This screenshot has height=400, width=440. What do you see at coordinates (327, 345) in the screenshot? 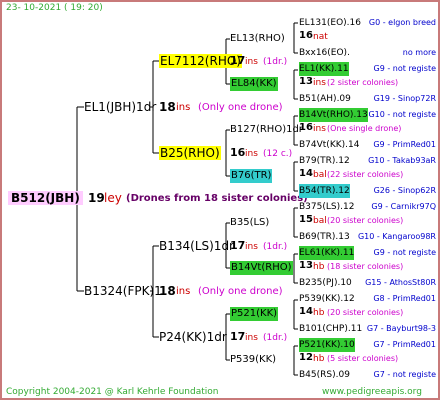
I see `gen4-name: P521(KK).10` at bounding box center [327, 345].